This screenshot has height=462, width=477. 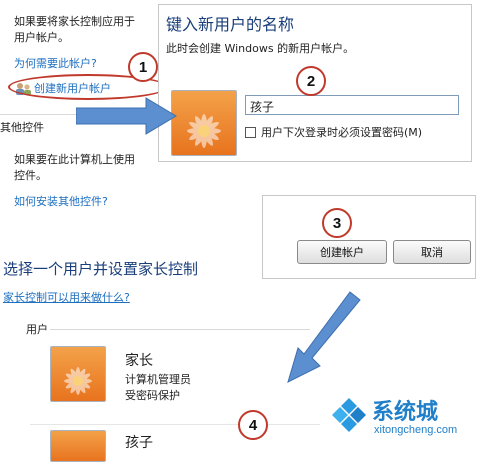 I want to click on watermark: 系统城 xitongcheng.com, so click(x=402, y=417).